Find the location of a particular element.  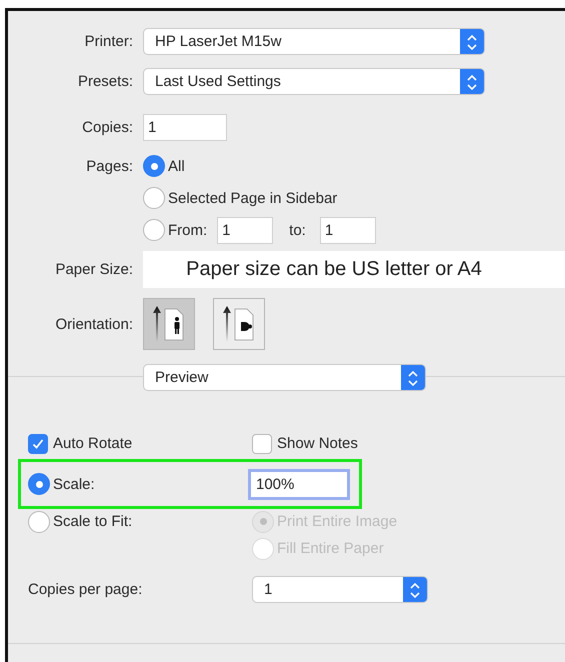

presets-label: Presets: is located at coordinates (105, 81).